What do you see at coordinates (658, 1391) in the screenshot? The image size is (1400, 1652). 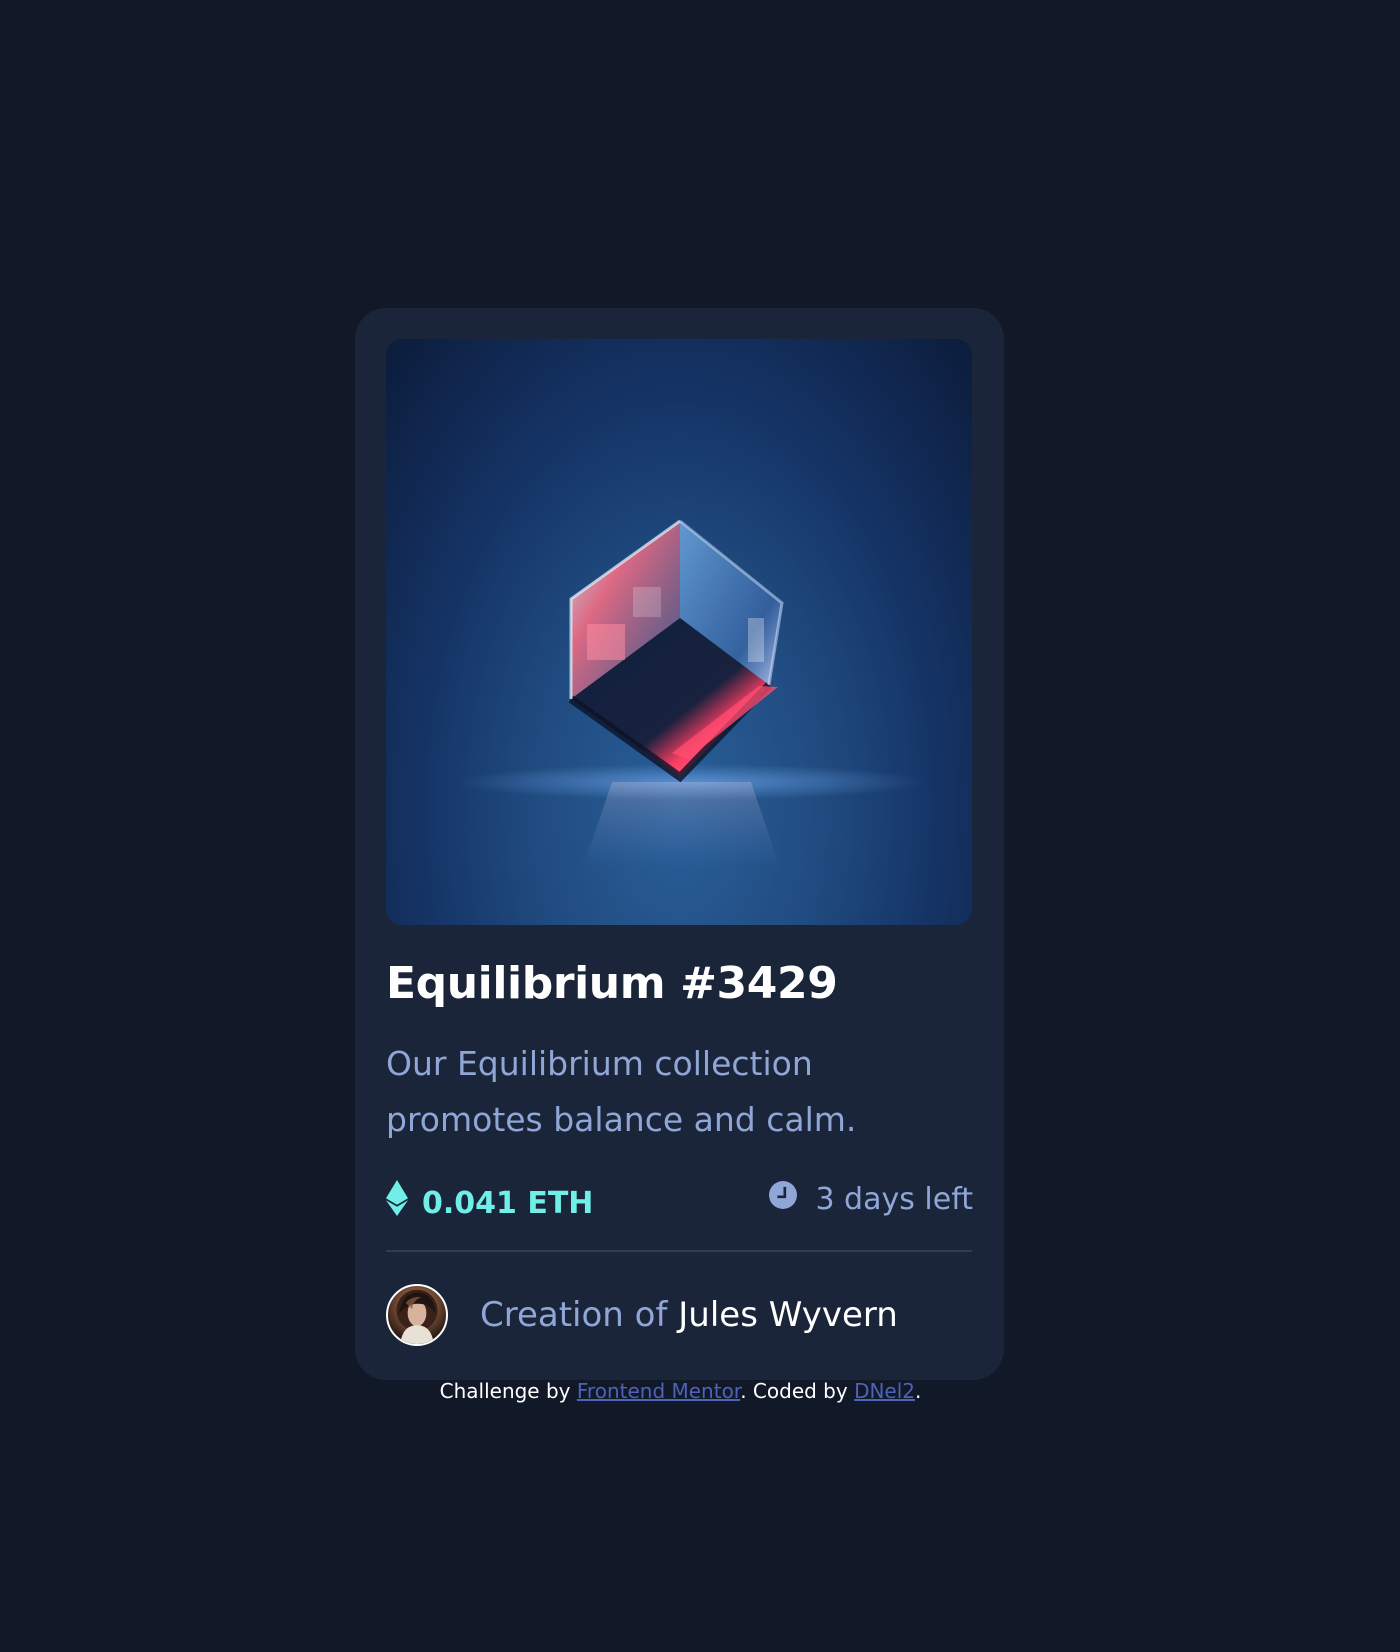 I see `frontend-mentor-link: Frontend Mentor` at bounding box center [658, 1391].